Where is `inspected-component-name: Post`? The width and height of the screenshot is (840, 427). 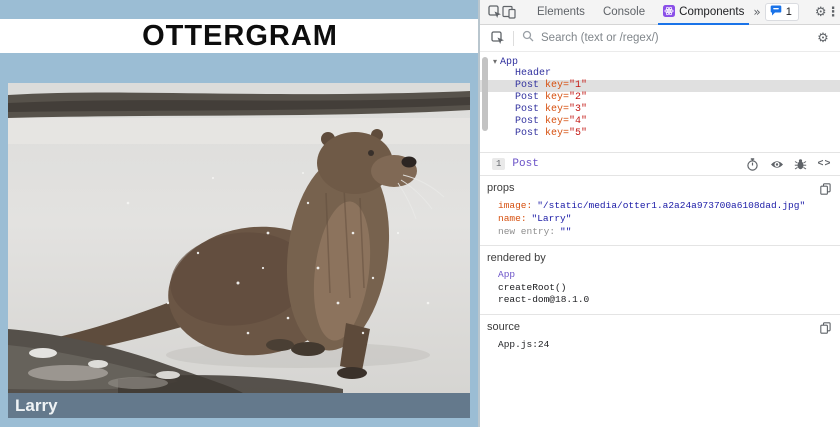 inspected-component-name: Post is located at coordinates (525, 164).